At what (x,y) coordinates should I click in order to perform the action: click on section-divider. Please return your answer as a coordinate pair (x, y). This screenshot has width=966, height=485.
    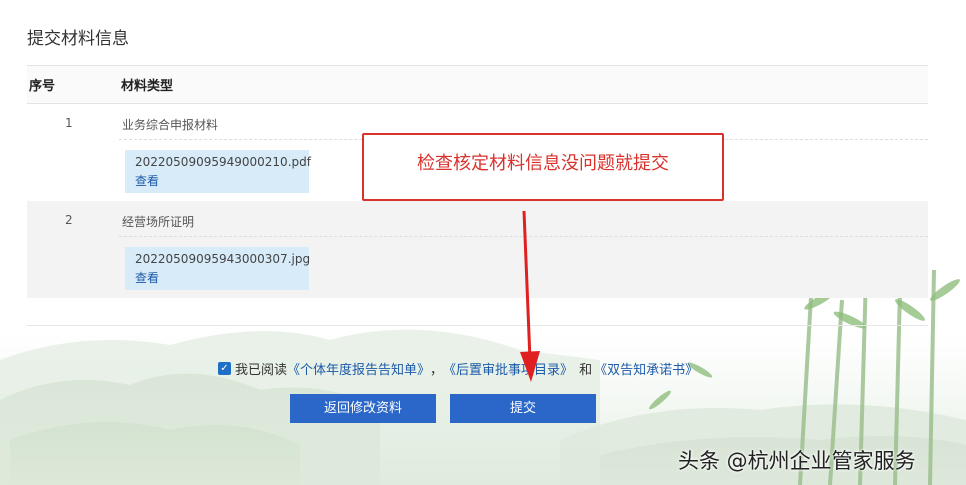
    Looking at the image, I should click on (477, 325).